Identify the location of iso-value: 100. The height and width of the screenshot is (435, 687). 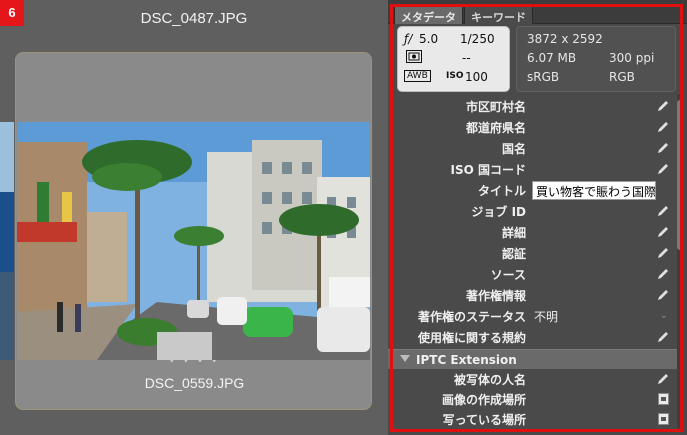
(476, 77).